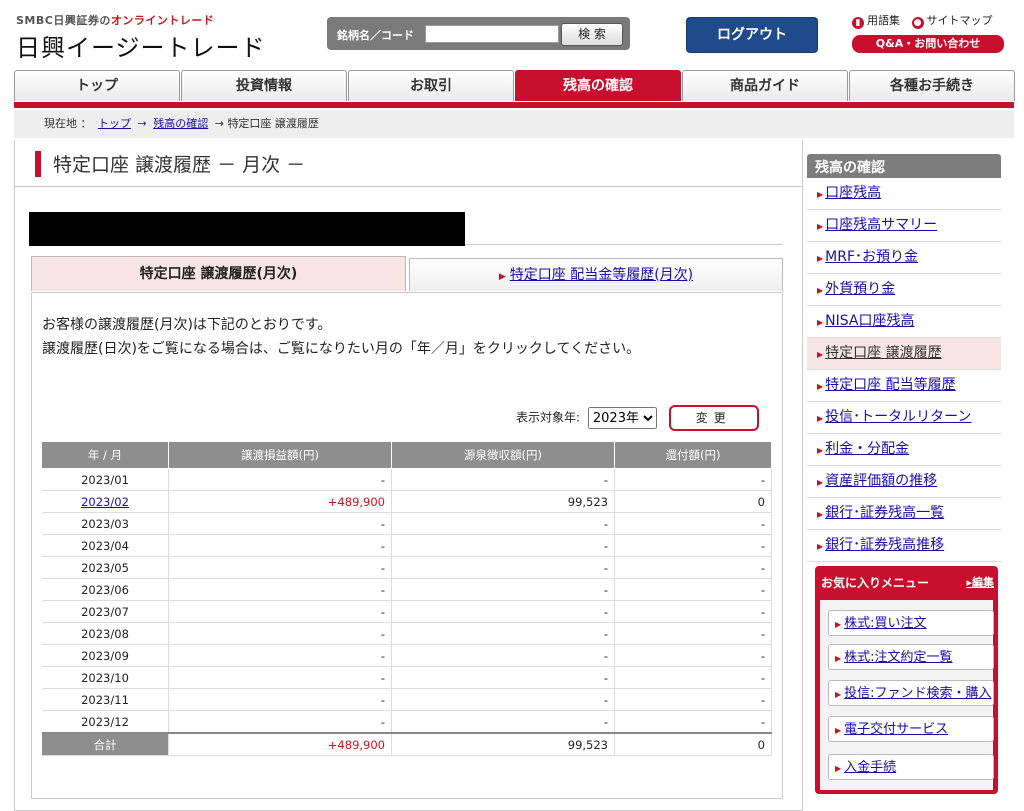 This screenshot has width=1024, height=811. Describe the element at coordinates (218, 273) in the screenshot. I see `tab-transfer-history: 特定口座 譲渡履歴(月次)` at that location.